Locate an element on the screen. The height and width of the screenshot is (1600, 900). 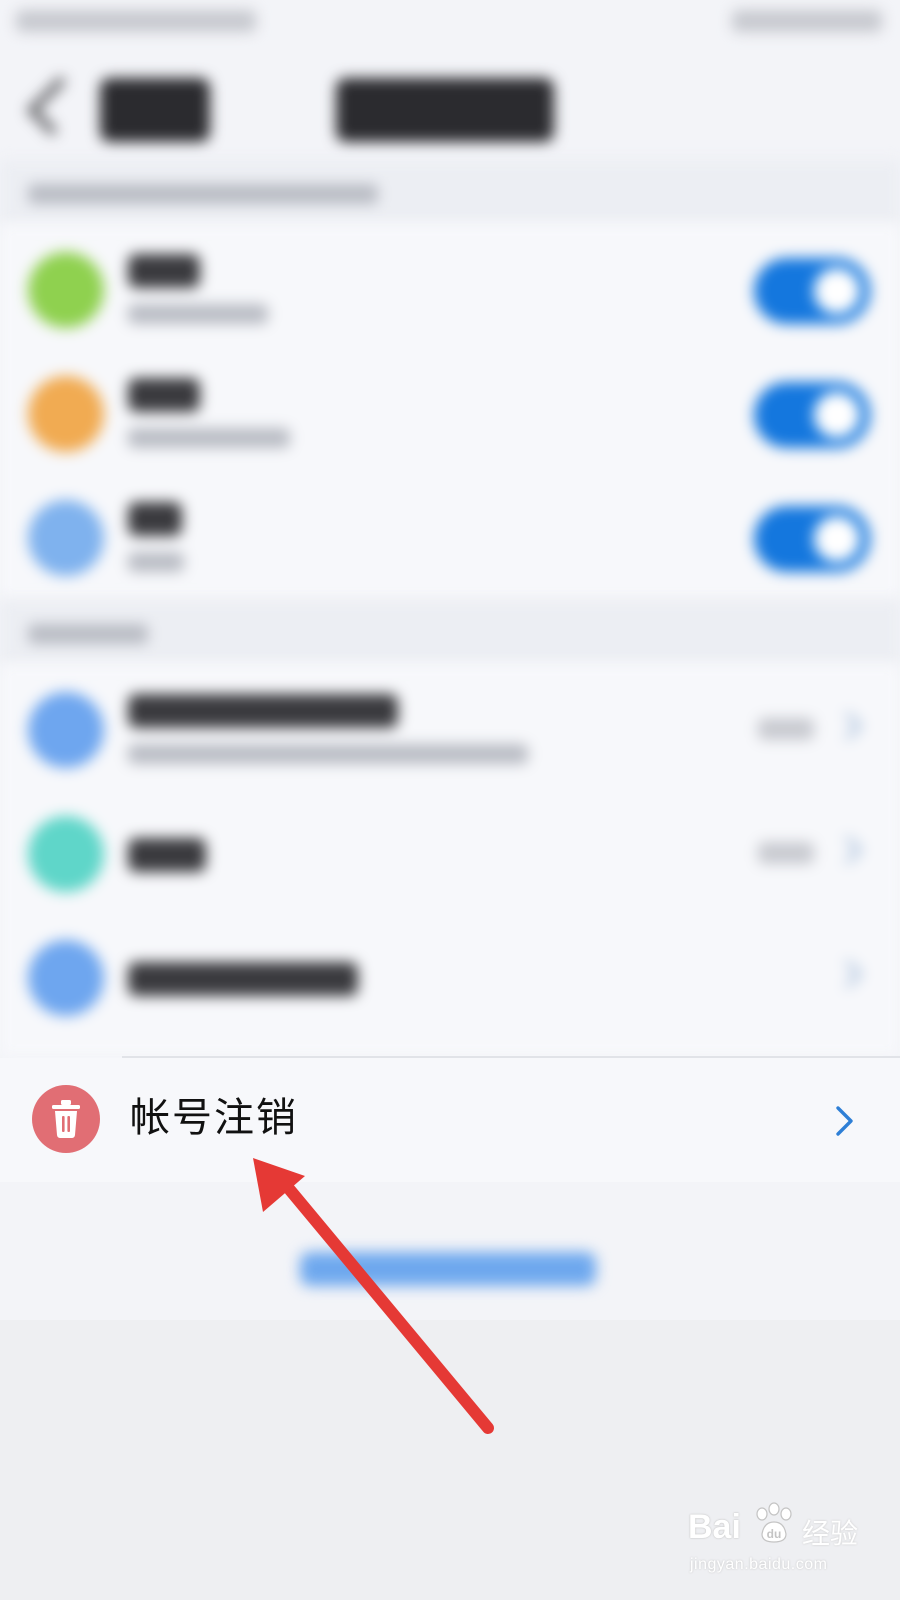
phone-icon is located at coordinates (66, 414).